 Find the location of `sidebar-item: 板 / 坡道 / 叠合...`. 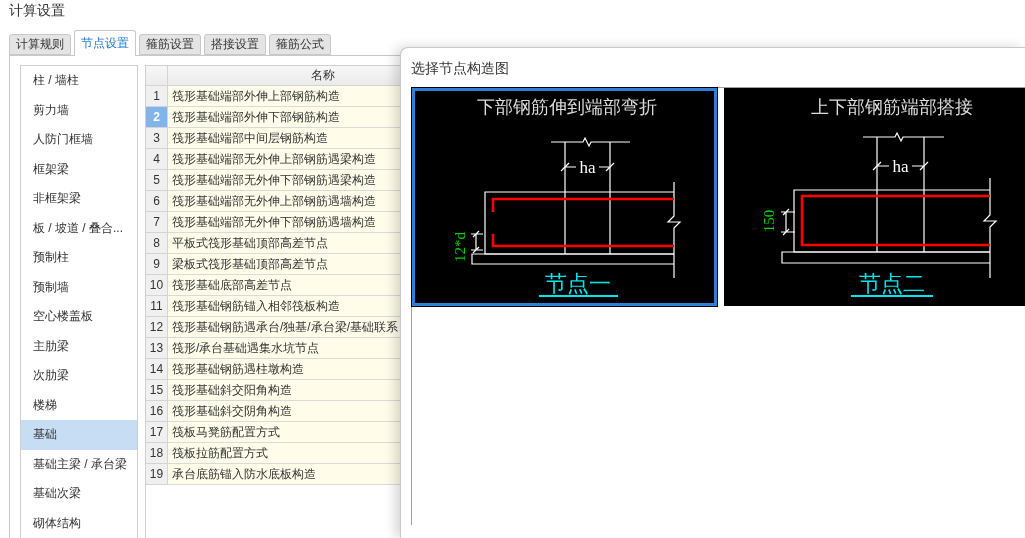

sidebar-item: 板 / 坡道 / 叠合... is located at coordinates (79, 228).